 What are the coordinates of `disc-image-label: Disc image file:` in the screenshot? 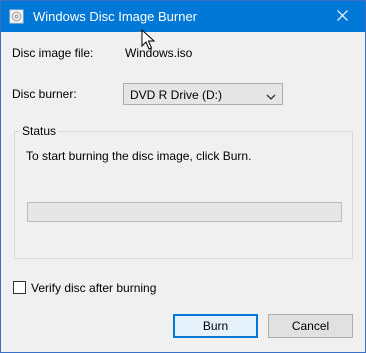 It's located at (53, 53).